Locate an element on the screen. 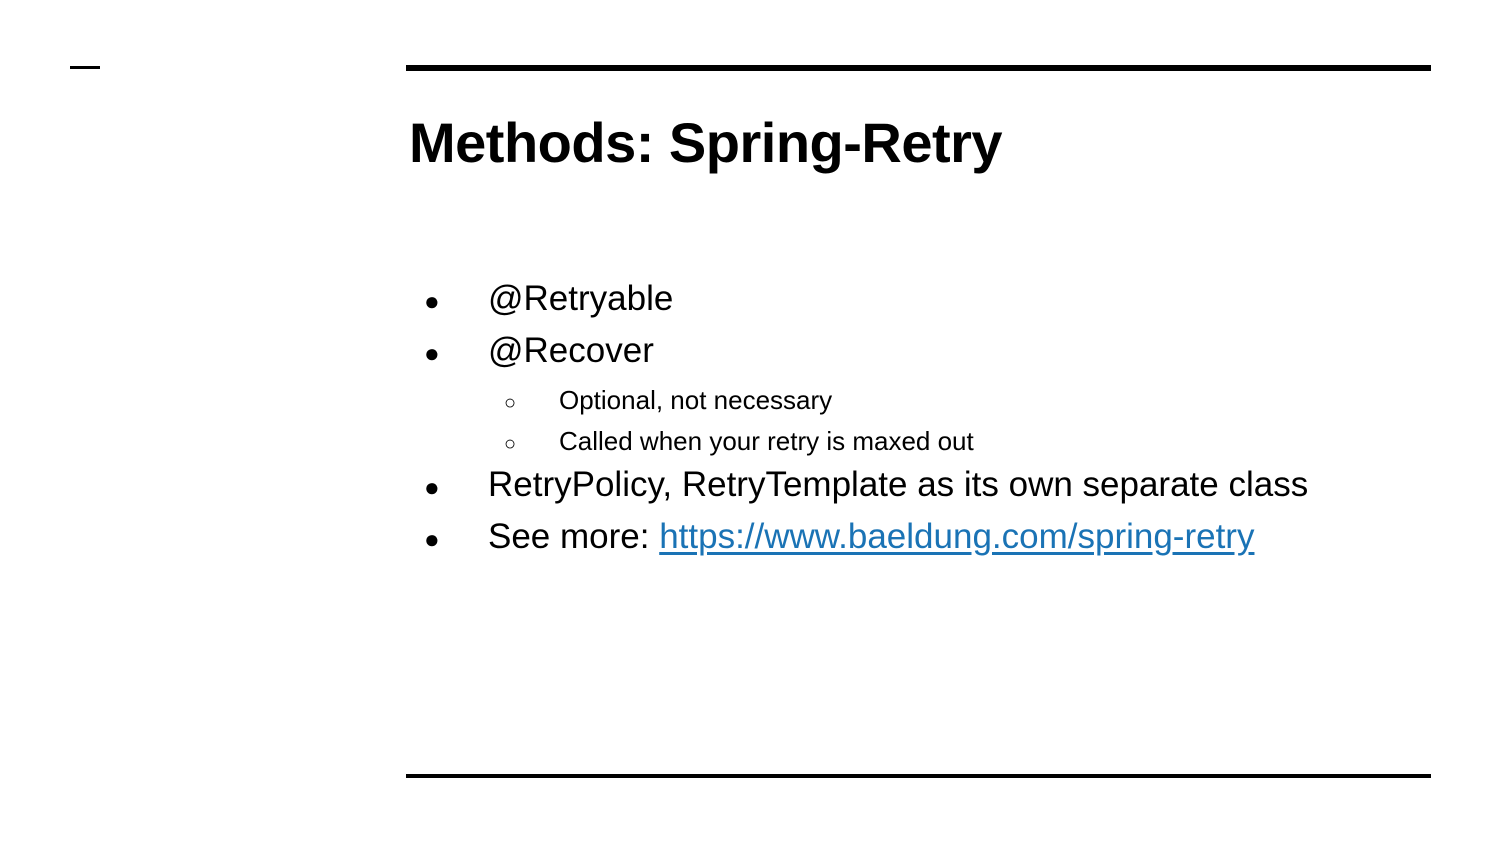 The image size is (1500, 844). corner-dash-decoration is located at coordinates (85, 67).